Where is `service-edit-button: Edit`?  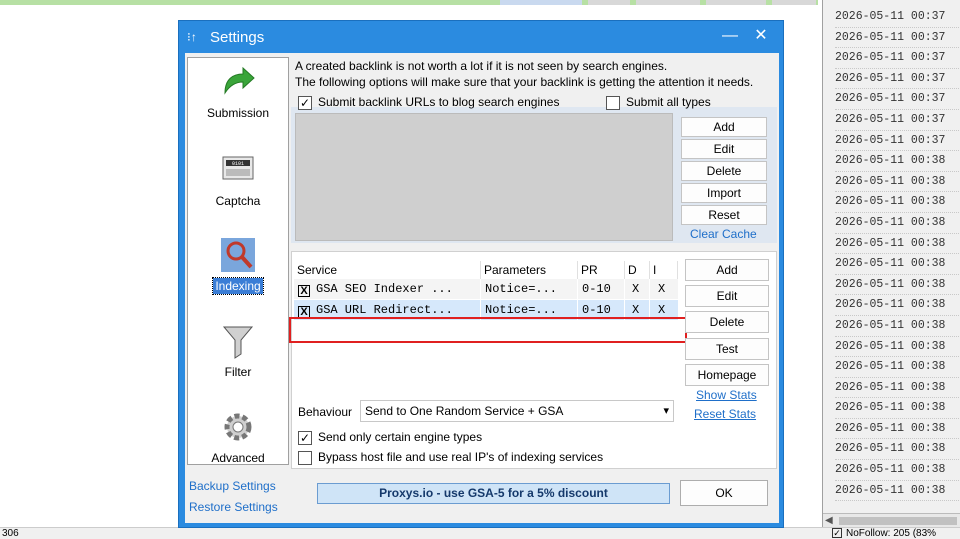 service-edit-button: Edit is located at coordinates (727, 296).